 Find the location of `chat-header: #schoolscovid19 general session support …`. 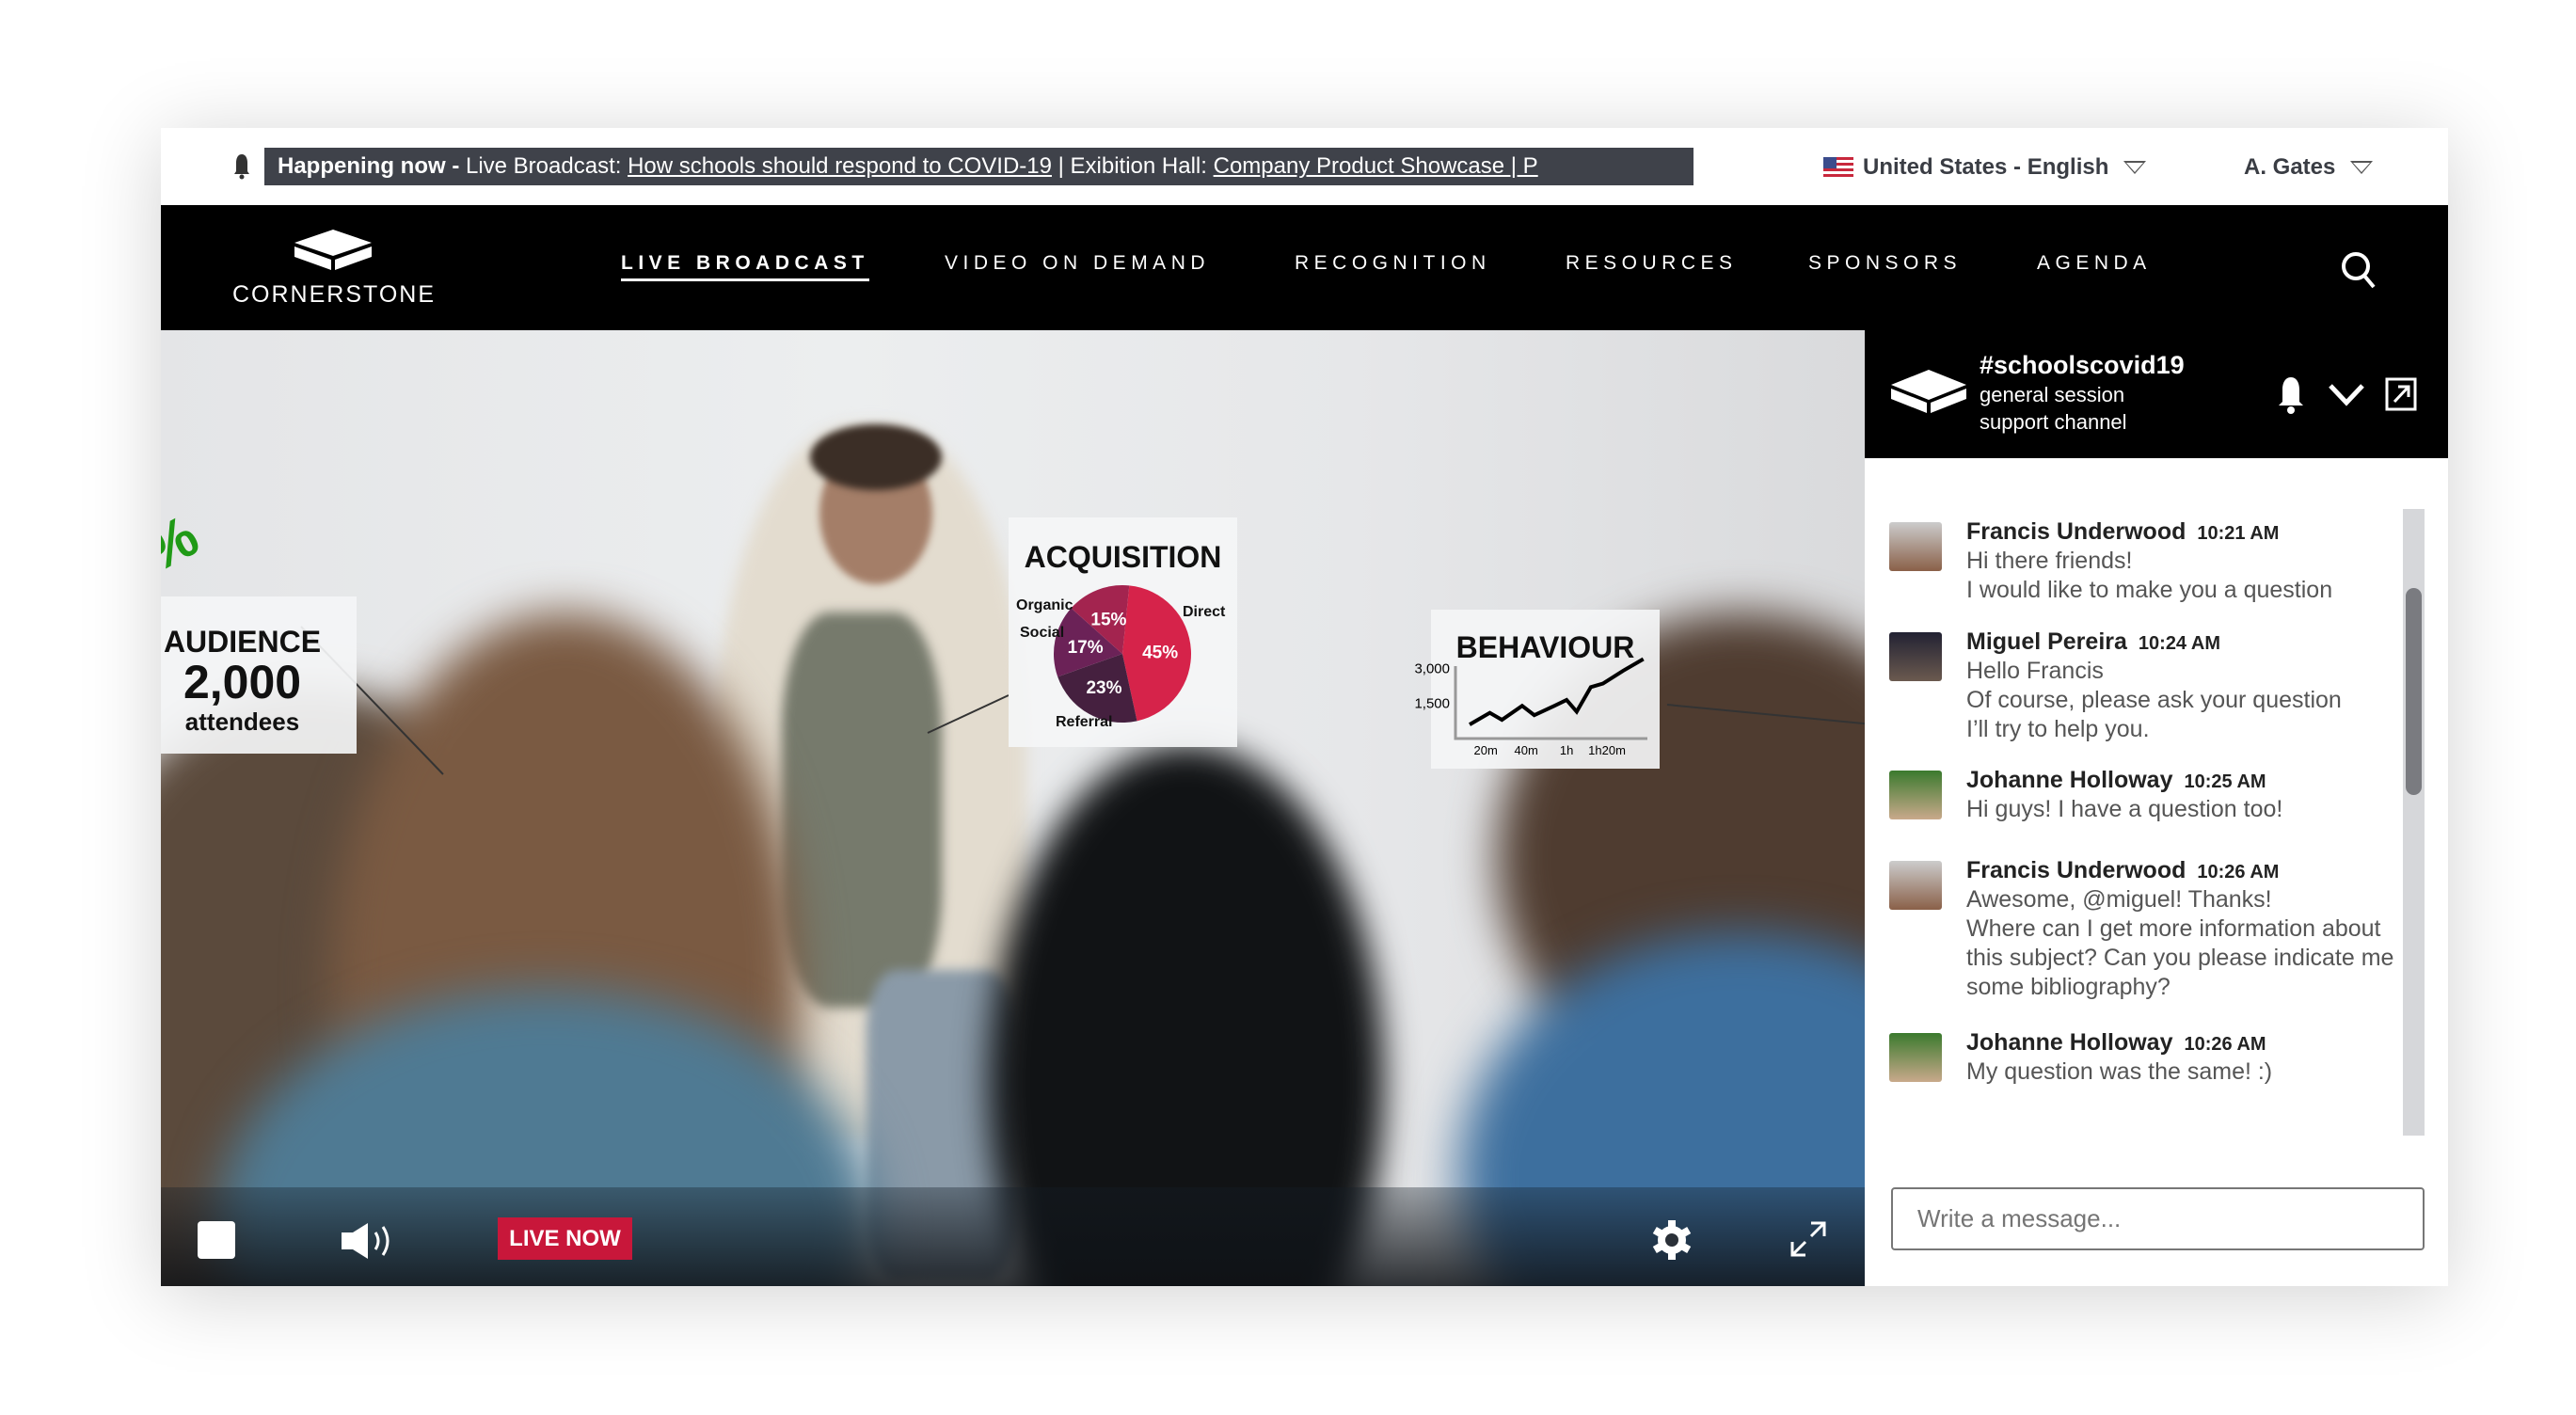

chat-header: #schoolscovid19 general session support … is located at coordinates (2156, 394).